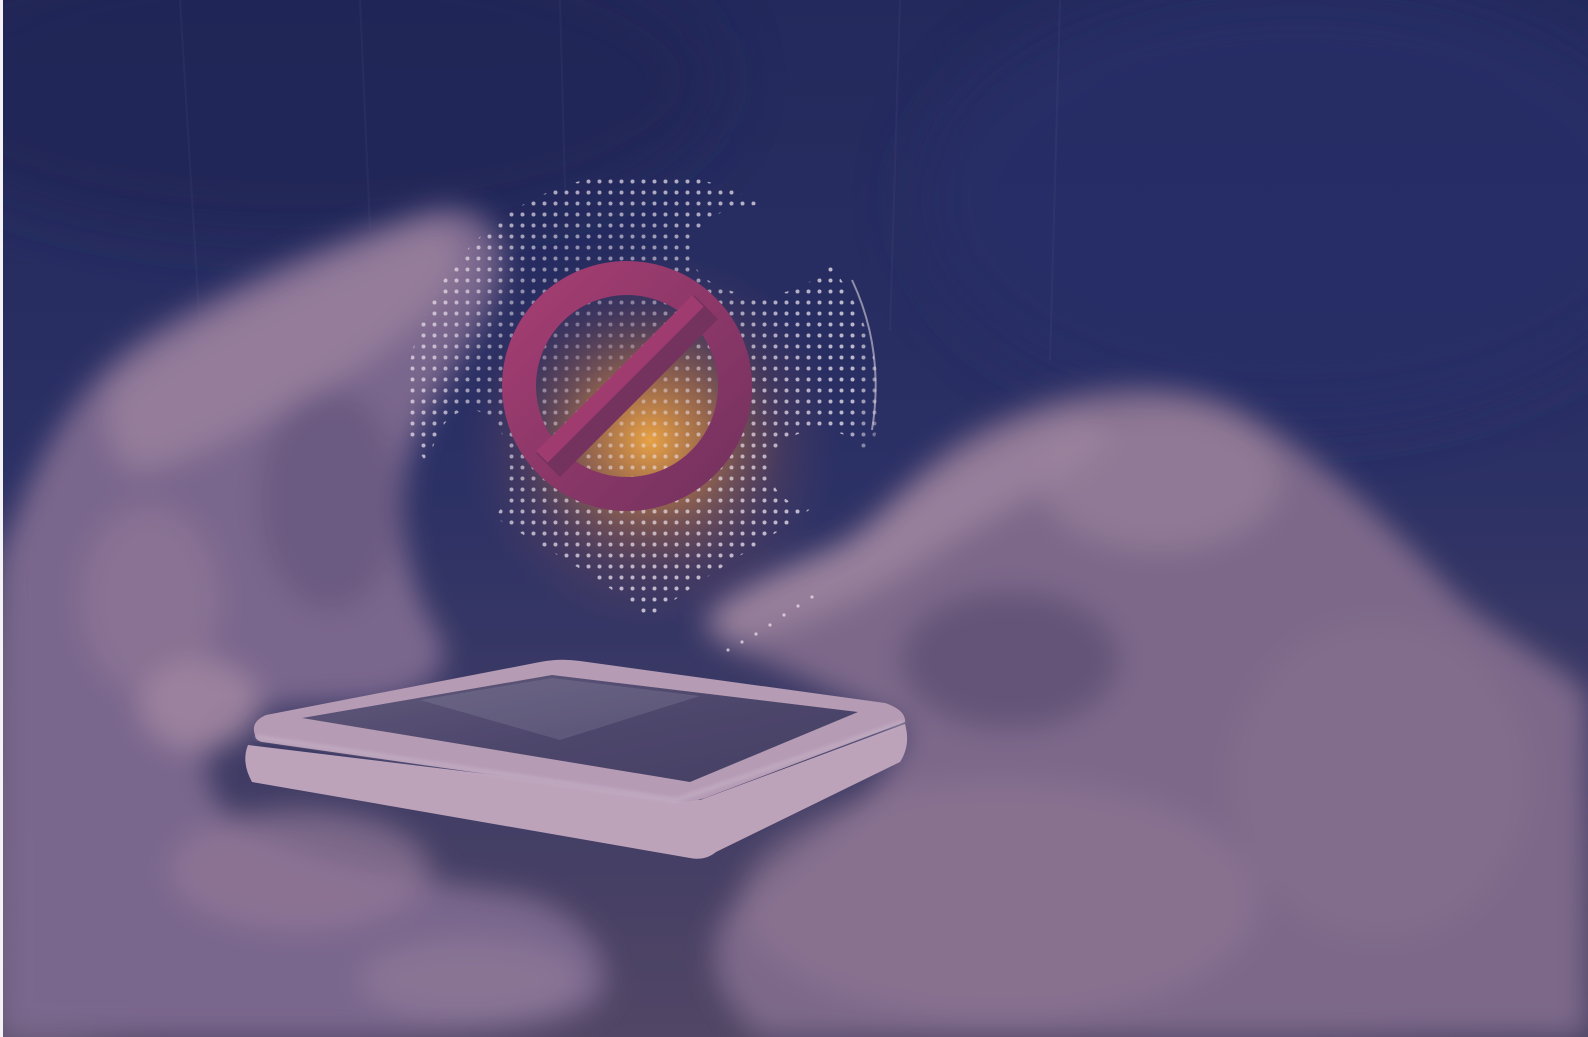  I want to click on left-edge-strip, so click(1, 518).